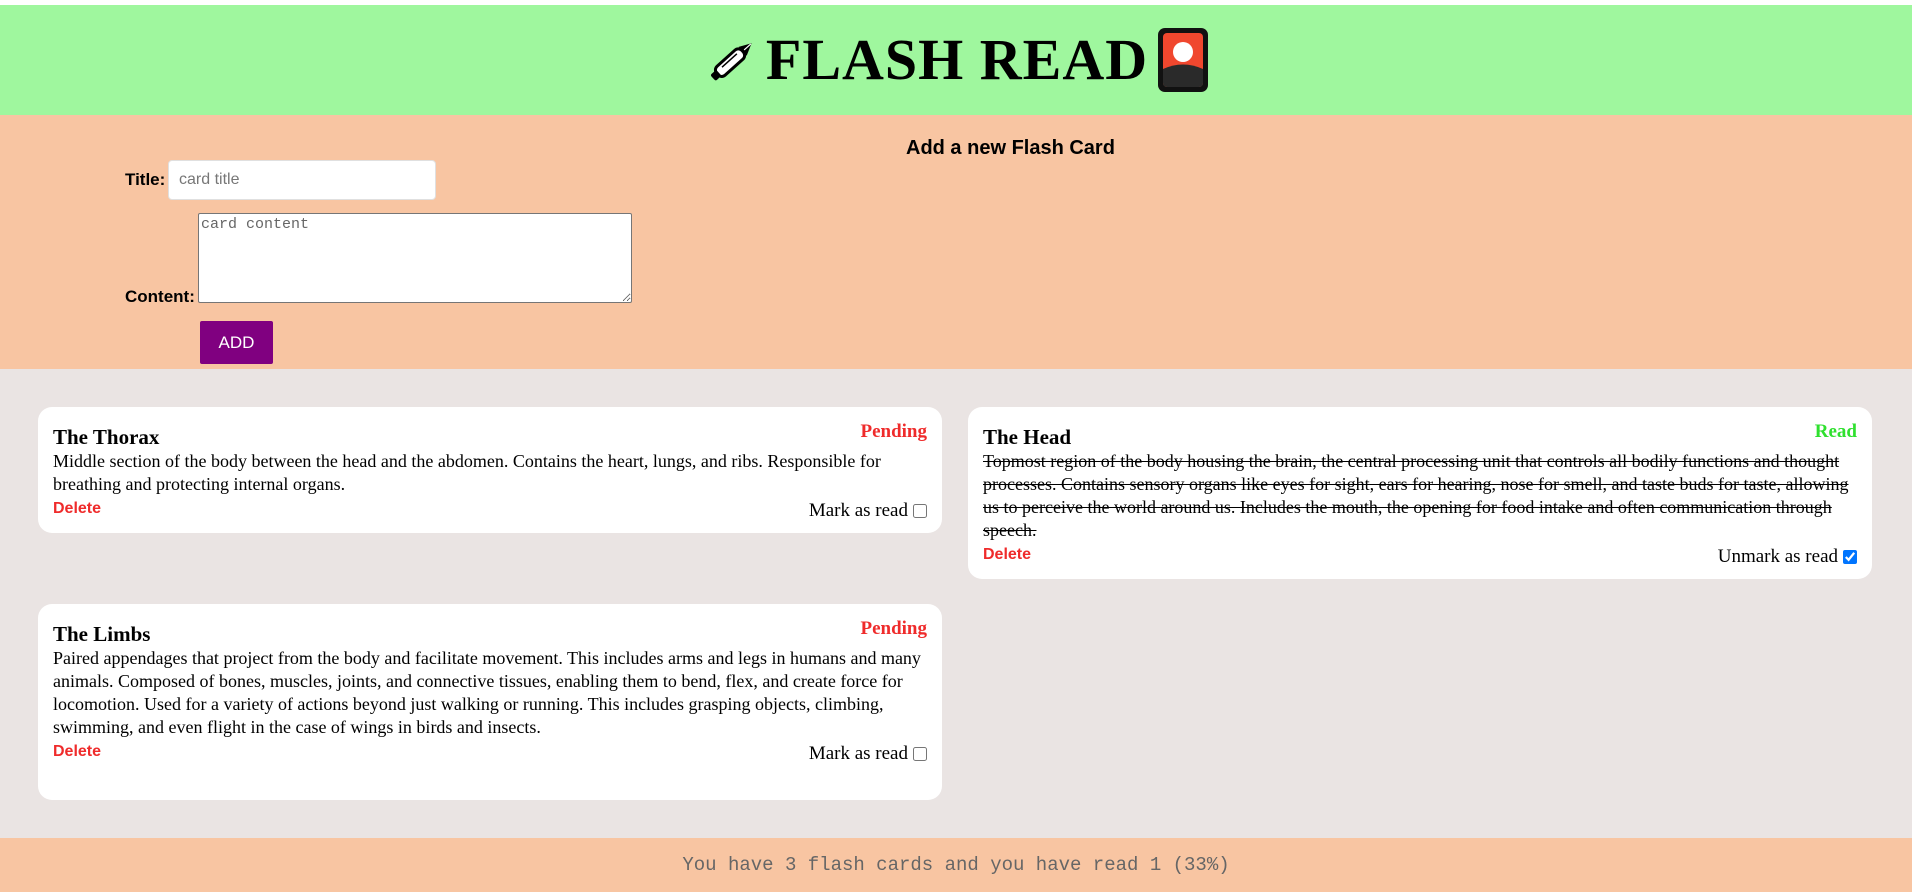 The height and width of the screenshot is (892, 1912). I want to click on mark-read-label: Unmark as read, so click(1777, 556).